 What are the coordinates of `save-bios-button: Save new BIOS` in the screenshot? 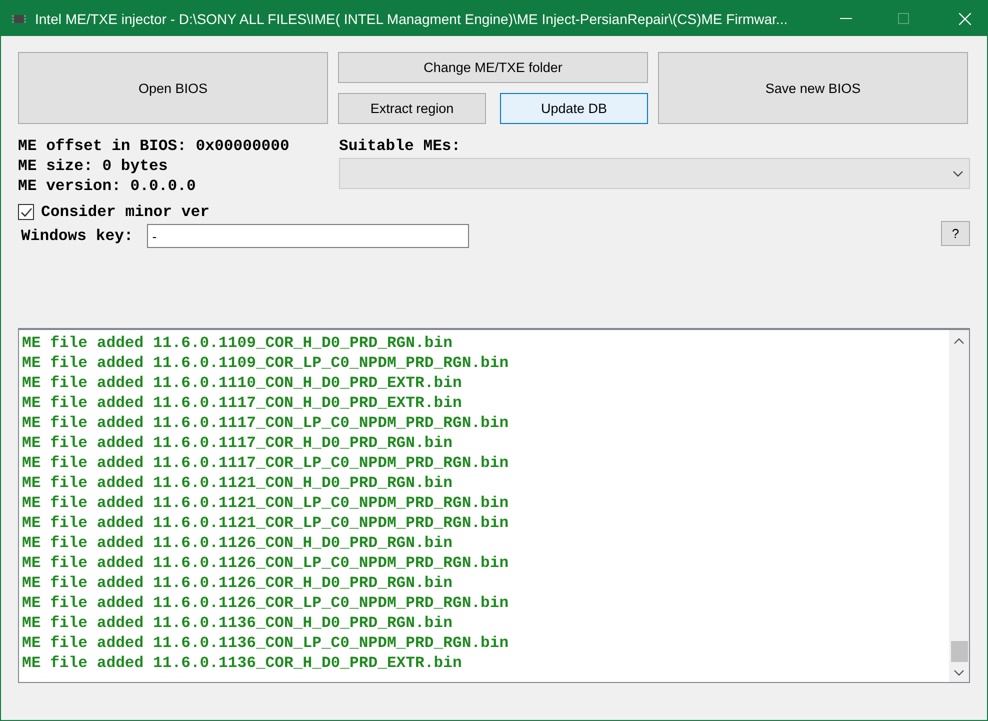 It's located at (813, 88).